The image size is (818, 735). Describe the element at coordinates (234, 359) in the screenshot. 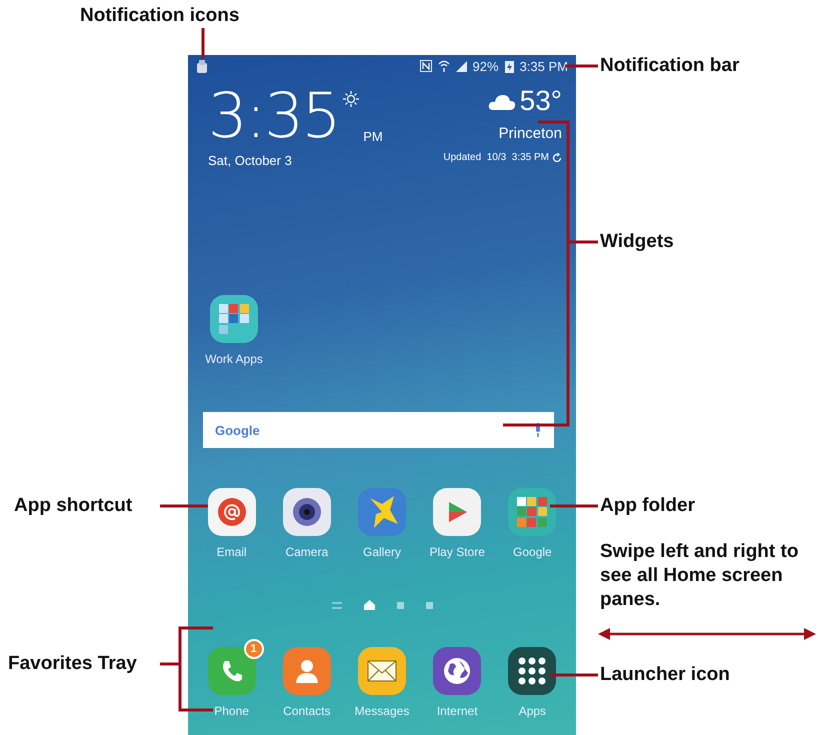

I see `app-label: Work Apps` at that location.